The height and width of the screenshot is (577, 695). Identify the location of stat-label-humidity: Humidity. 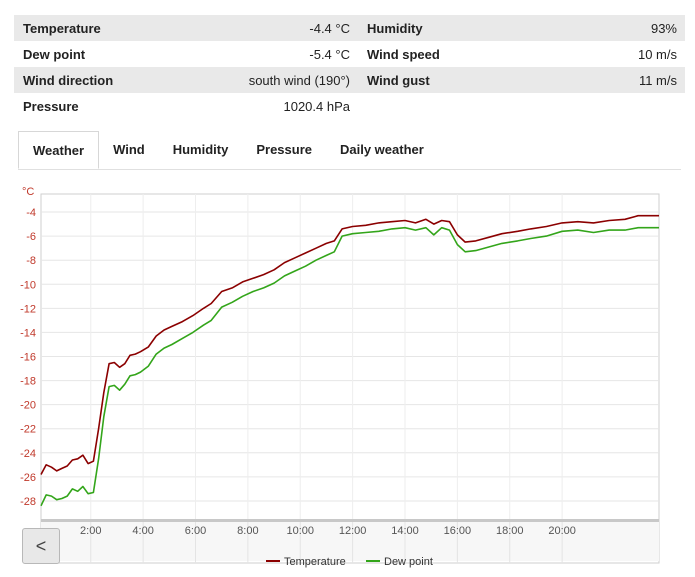
(395, 28).